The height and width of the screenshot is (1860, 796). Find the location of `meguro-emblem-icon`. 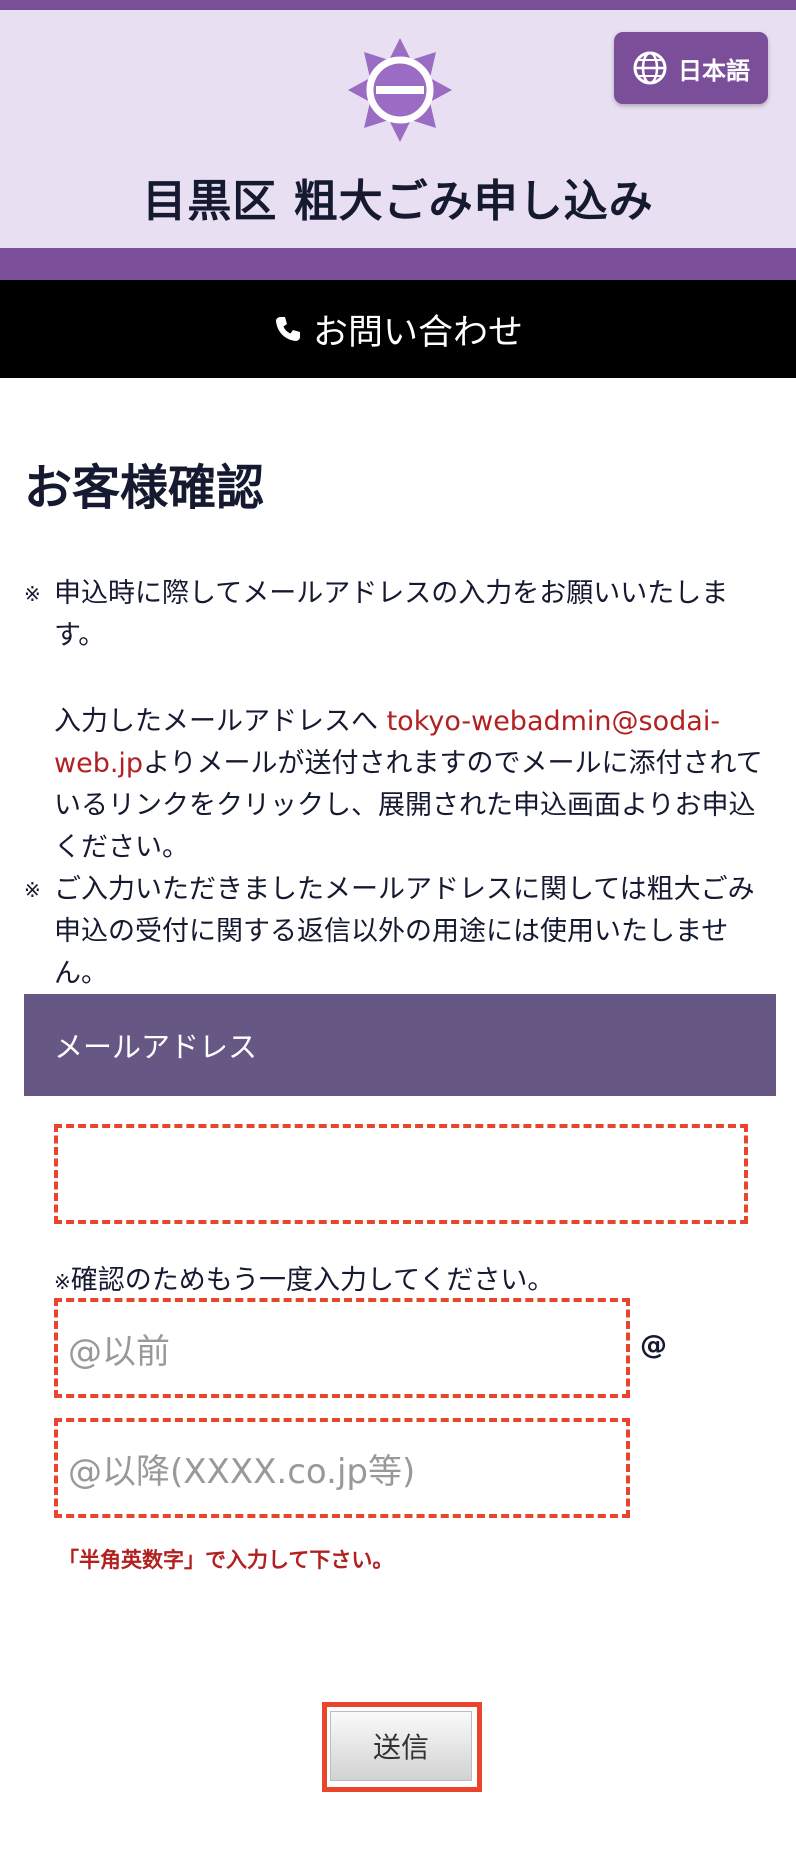

meguro-emblem-icon is located at coordinates (400, 90).